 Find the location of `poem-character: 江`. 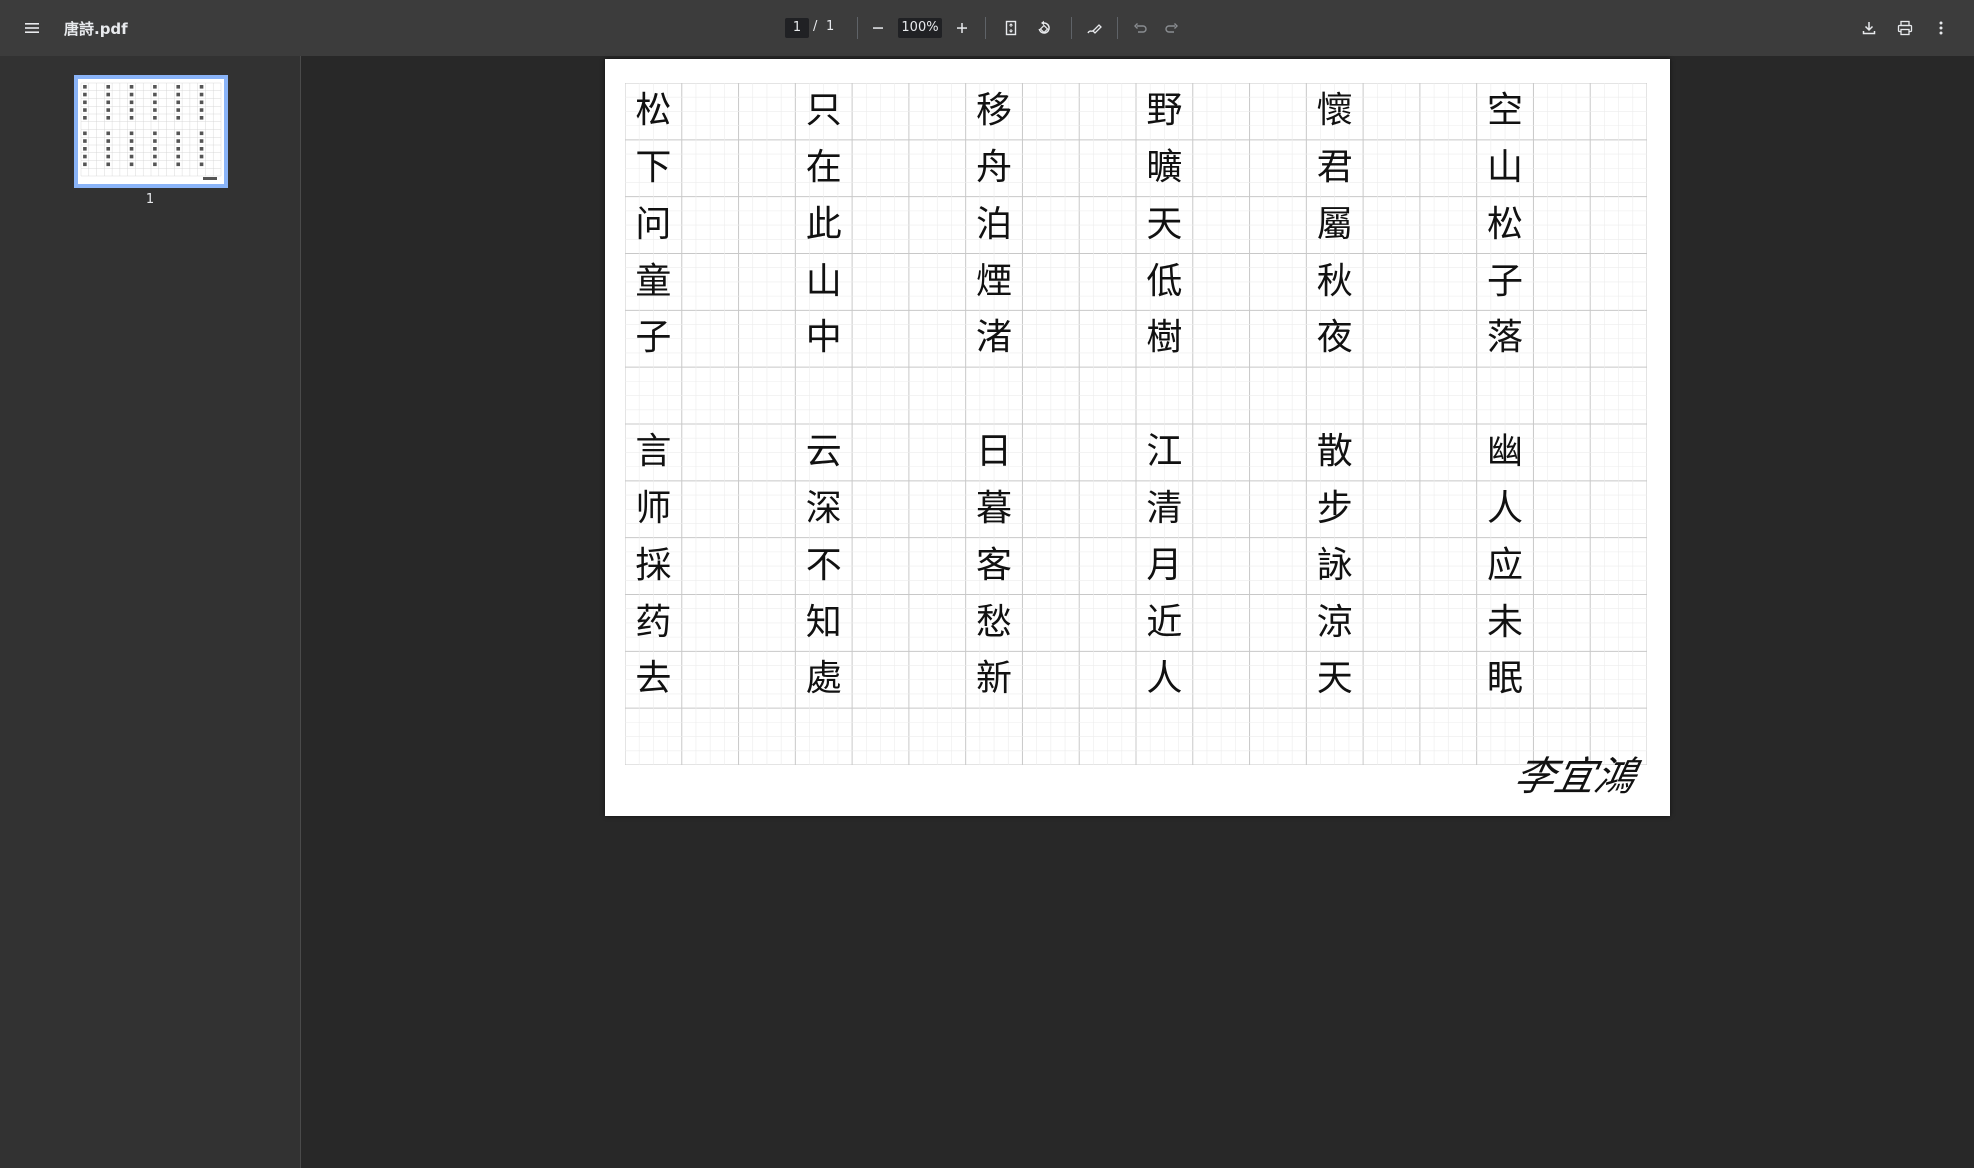

poem-character: 江 is located at coordinates (1164, 451).